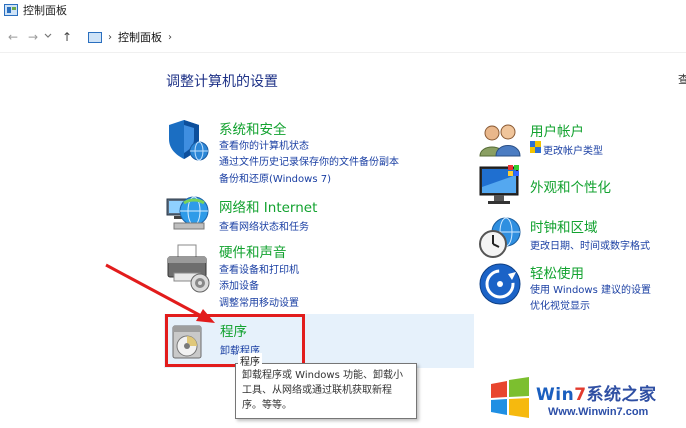 The width and height of the screenshot is (686, 428). I want to click on users-icon, so click(500, 141).